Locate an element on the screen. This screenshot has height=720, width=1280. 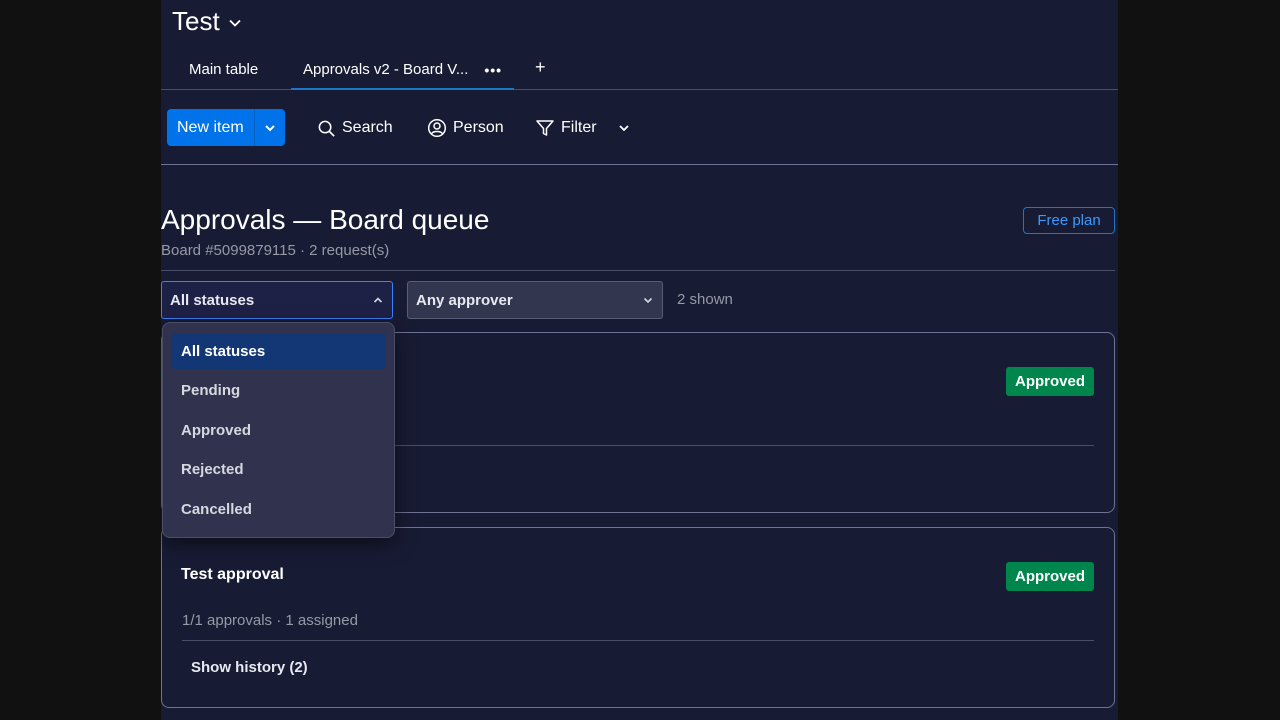
new-item-button-group: New item is located at coordinates (226, 127).